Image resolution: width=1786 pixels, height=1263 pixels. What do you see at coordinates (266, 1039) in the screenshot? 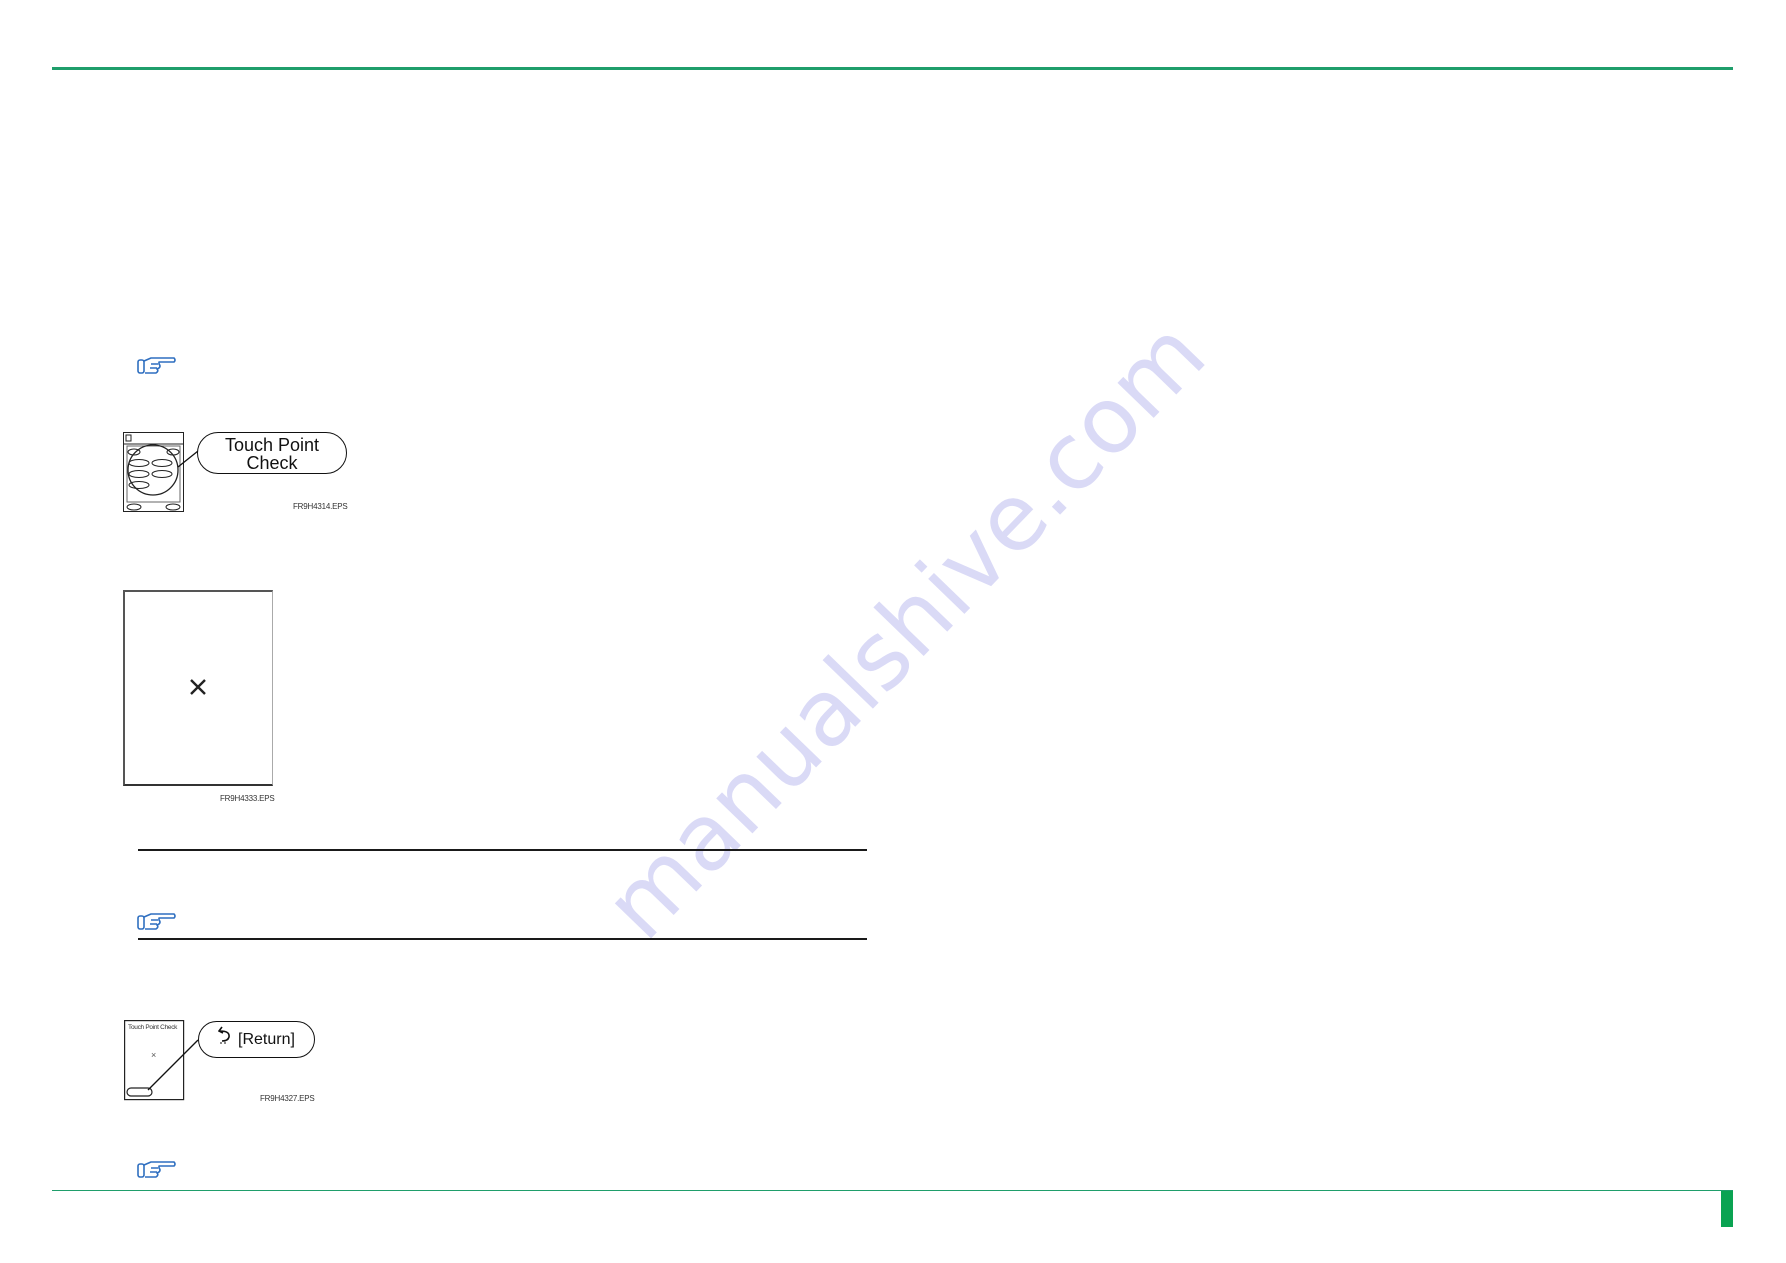
I see `return-label: [Return]` at bounding box center [266, 1039].